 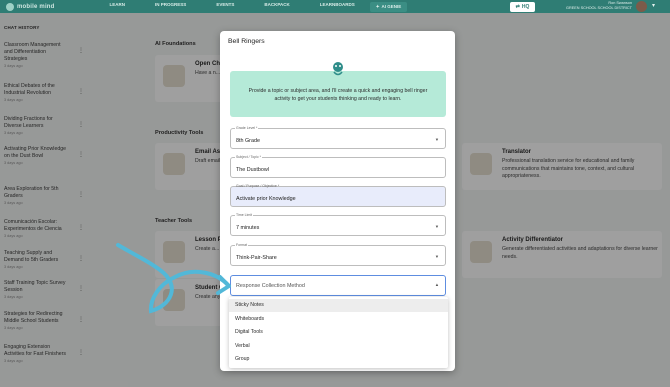 I want to click on field-value: Think-Pair-Share, so click(x=256, y=258).